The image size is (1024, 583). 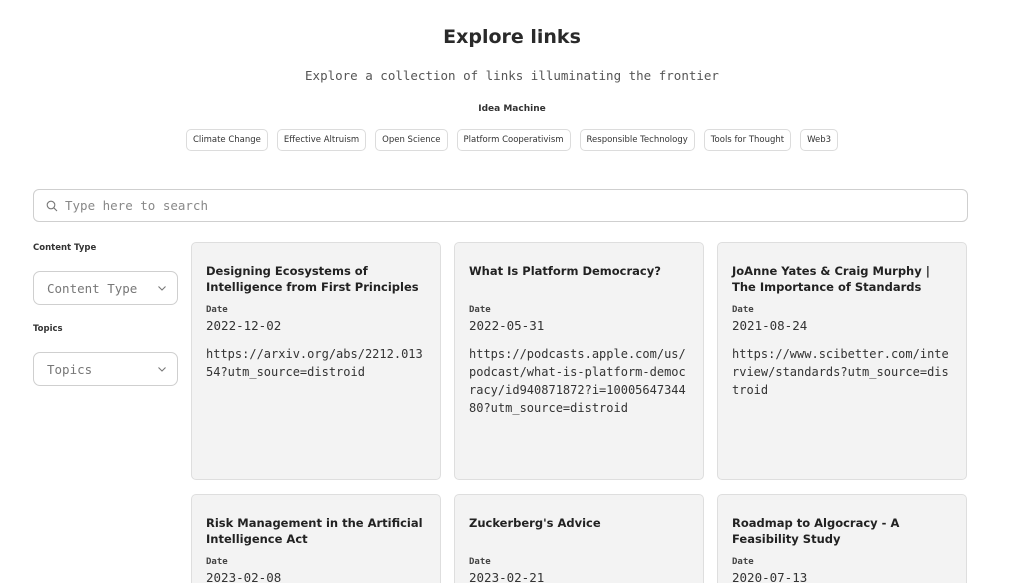 I want to click on card-date: 2021-08-24, so click(x=770, y=325).